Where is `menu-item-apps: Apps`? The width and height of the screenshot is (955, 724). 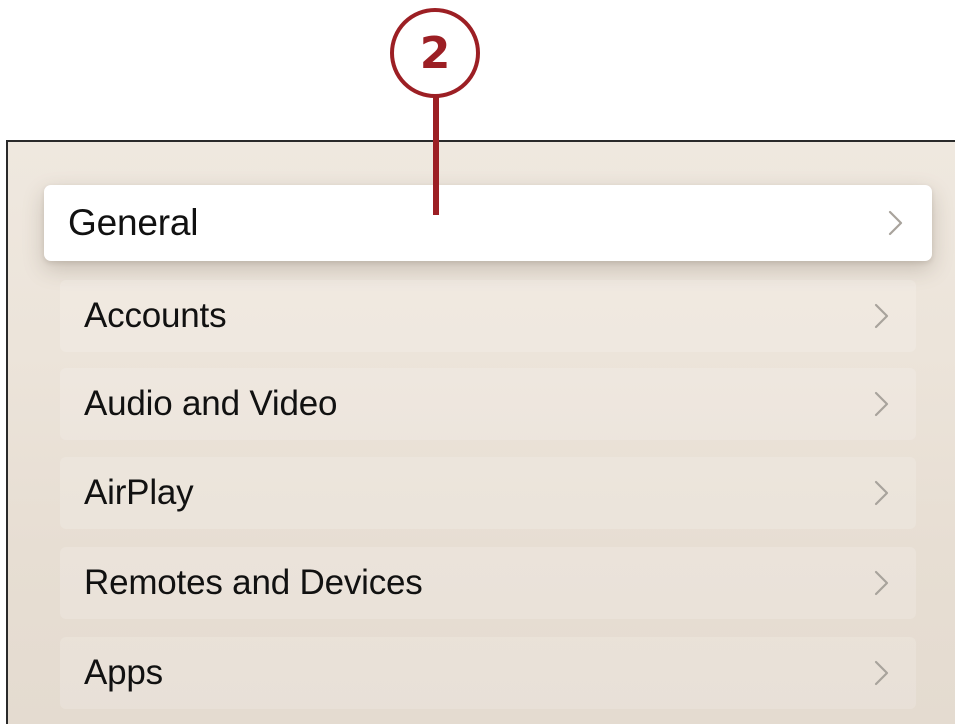 menu-item-apps: Apps is located at coordinates (488, 673).